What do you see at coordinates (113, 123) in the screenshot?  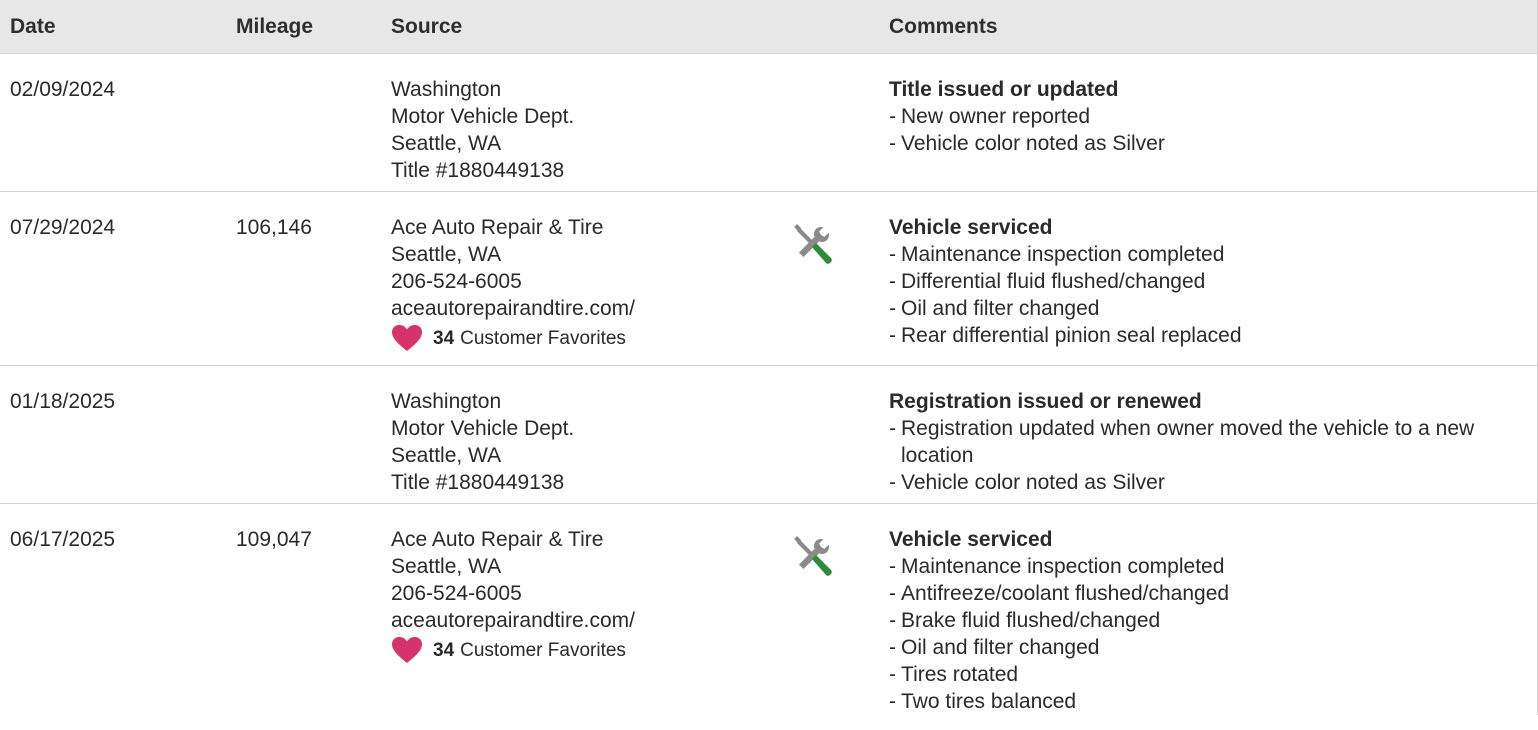 I see `record-date: 02/09/2024` at bounding box center [113, 123].